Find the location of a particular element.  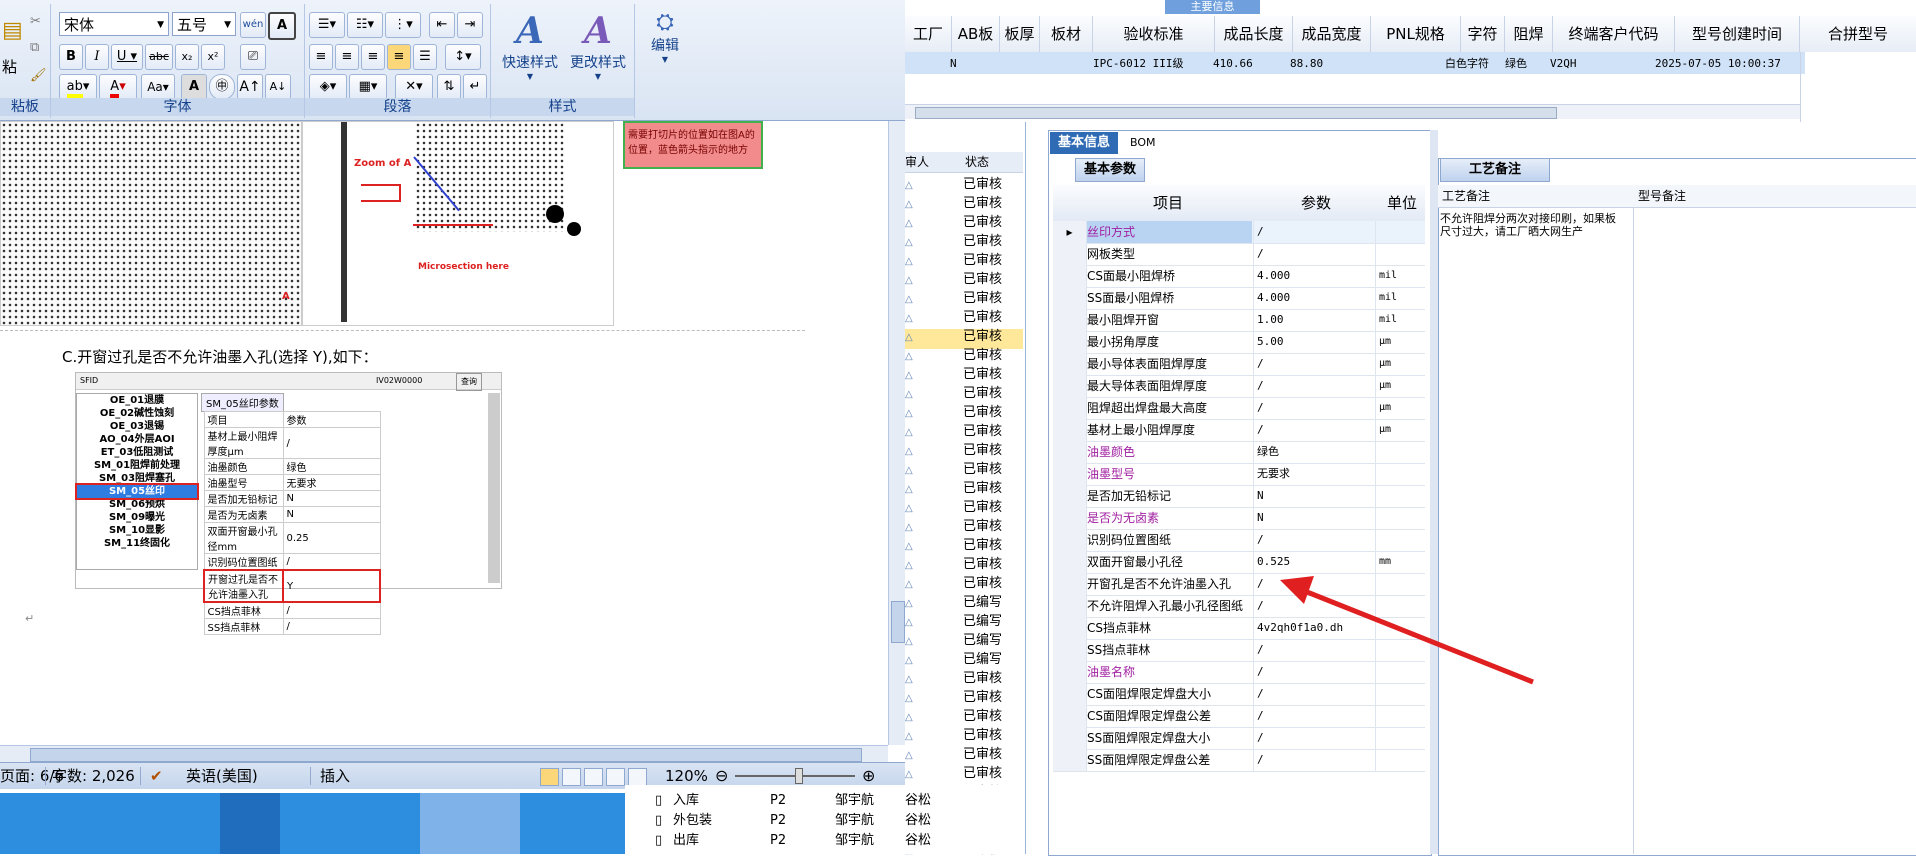

process-bottom-row: ▯ 入库 P2 邹宇航 谷松 is located at coordinates (825, 801).